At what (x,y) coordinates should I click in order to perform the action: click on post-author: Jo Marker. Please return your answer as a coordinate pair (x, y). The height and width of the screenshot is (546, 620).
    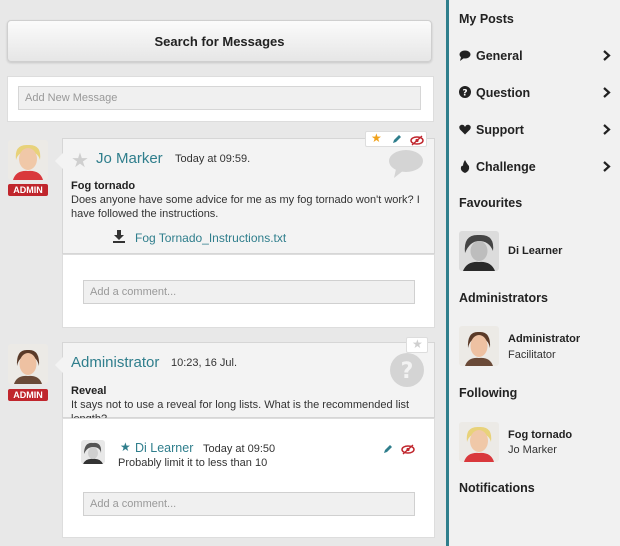
    Looking at the image, I should click on (129, 158).